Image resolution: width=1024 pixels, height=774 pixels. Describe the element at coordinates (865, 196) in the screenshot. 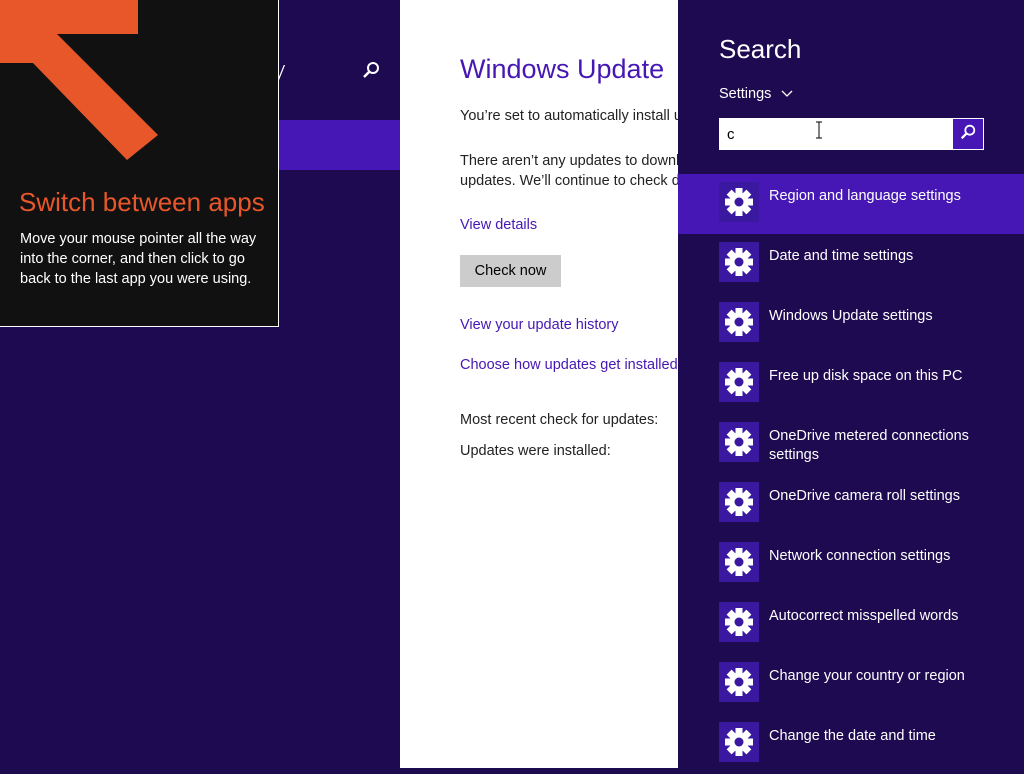

I see `search-result-label: Region and language settings` at that location.